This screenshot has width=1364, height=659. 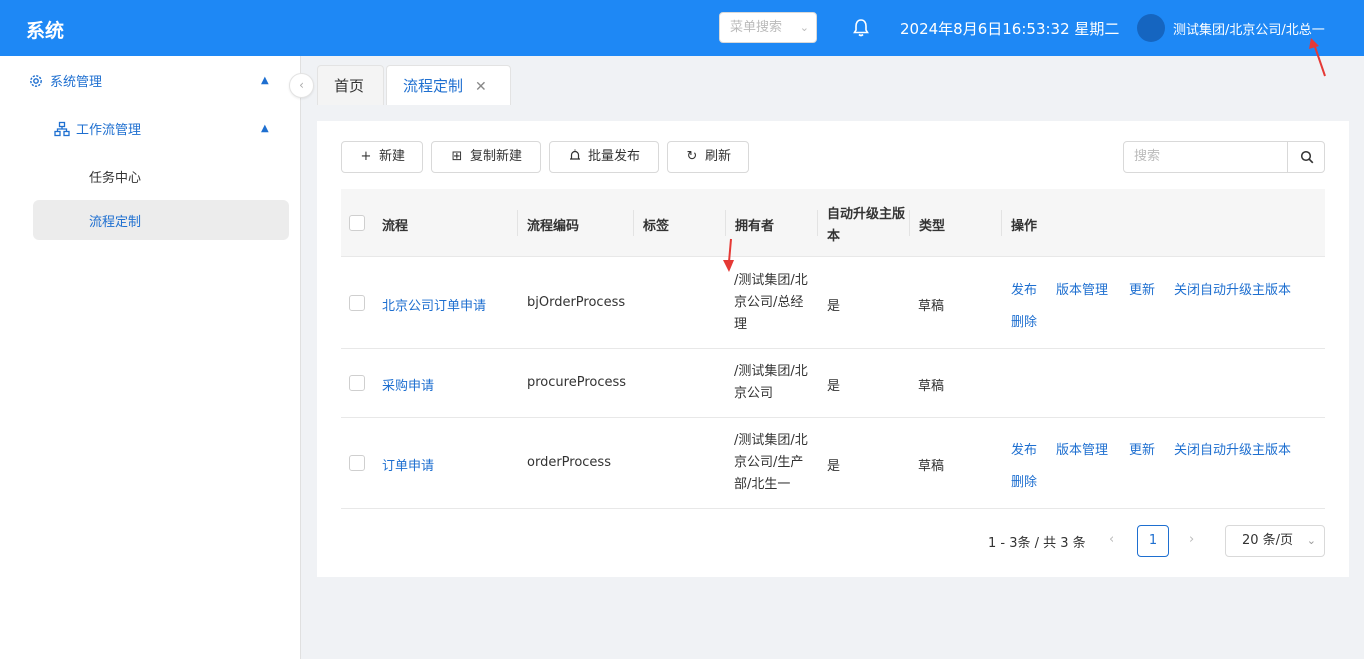 I want to click on search-icon, so click(x=1307, y=157).